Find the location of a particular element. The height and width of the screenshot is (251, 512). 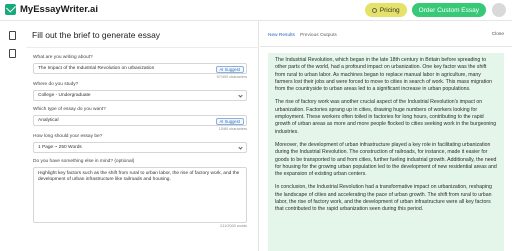

tab-previous-outputs: Previous Outputs is located at coordinates (318, 35).